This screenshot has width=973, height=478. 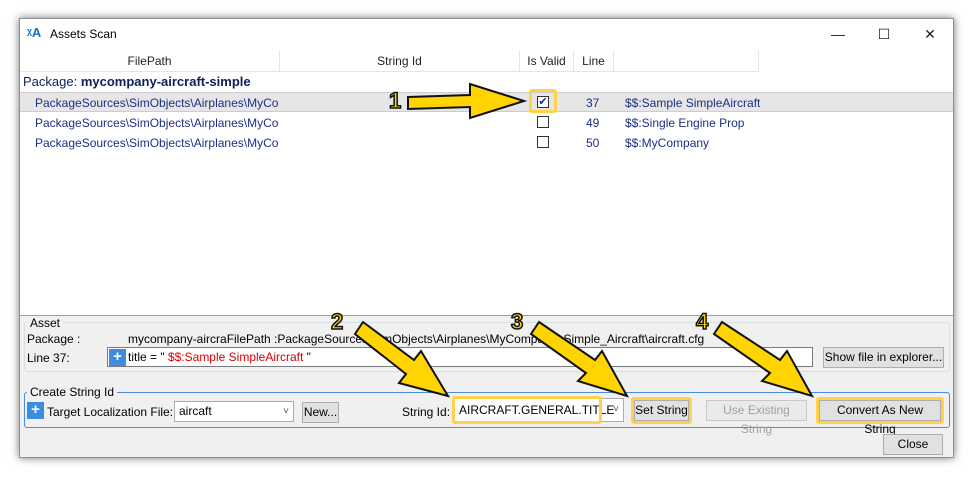 I want to click on title-bar: ᵡA Assets Scan — ☐ ✕, so click(x=486, y=34).